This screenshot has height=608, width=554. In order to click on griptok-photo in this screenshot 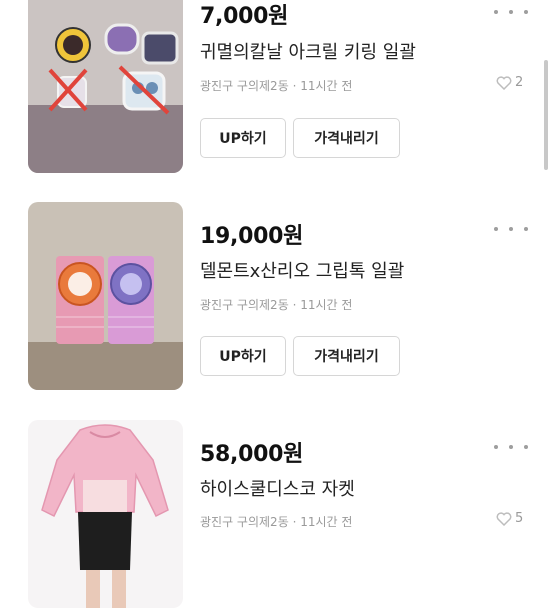, I will do `click(105, 296)`.